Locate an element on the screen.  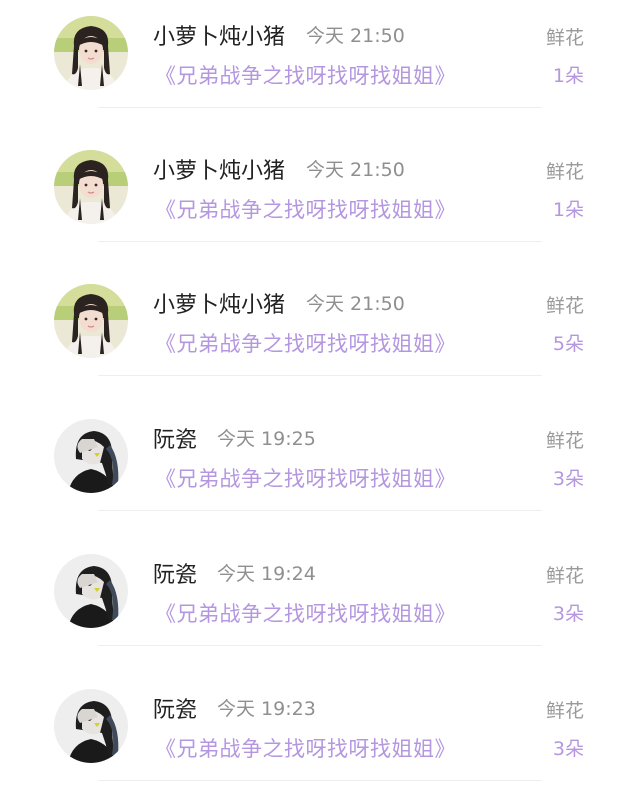
gift-time: 今天 19:24 is located at coordinates (266, 574).